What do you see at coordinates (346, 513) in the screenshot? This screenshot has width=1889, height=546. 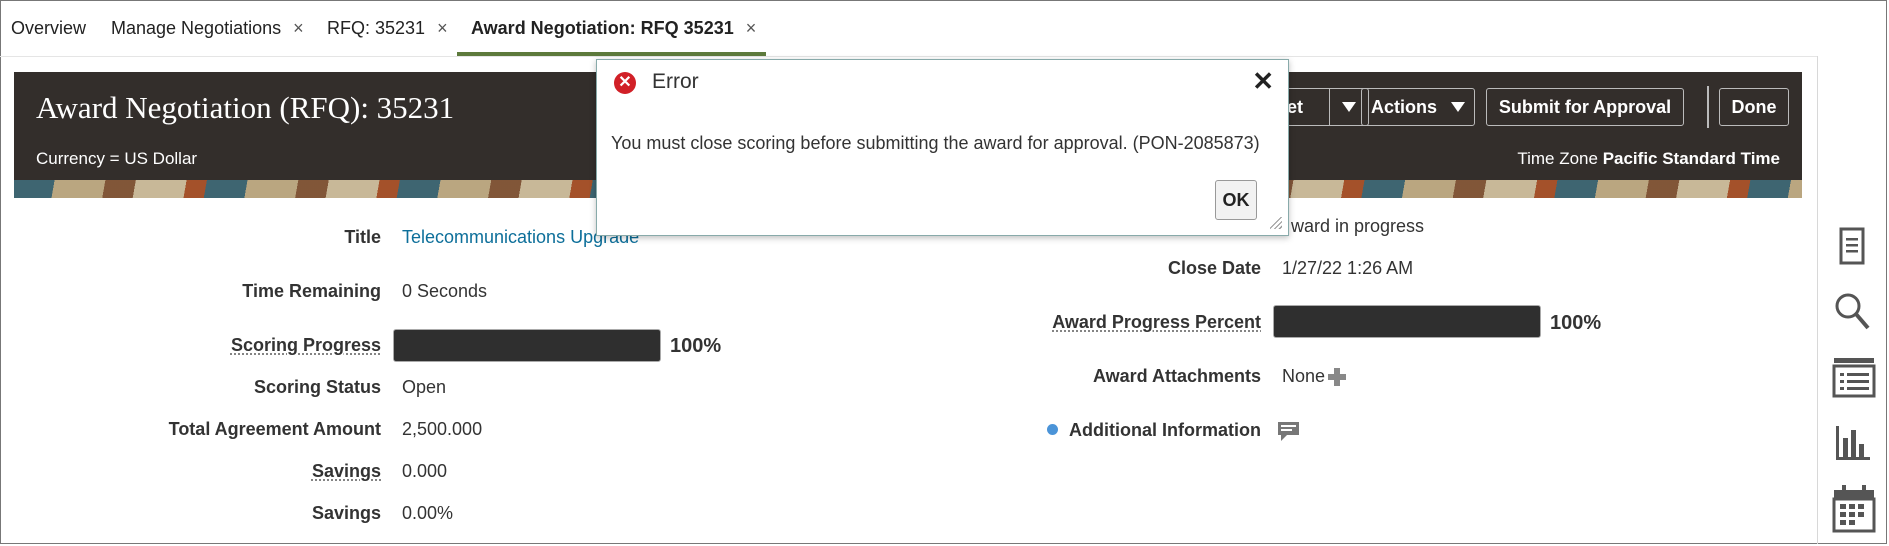 I see `savings-percent-label: Savings` at bounding box center [346, 513].